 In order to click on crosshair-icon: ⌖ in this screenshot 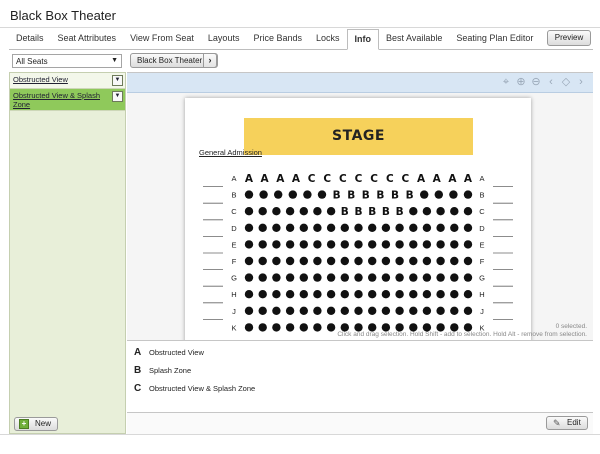, I will do `click(506, 82)`.